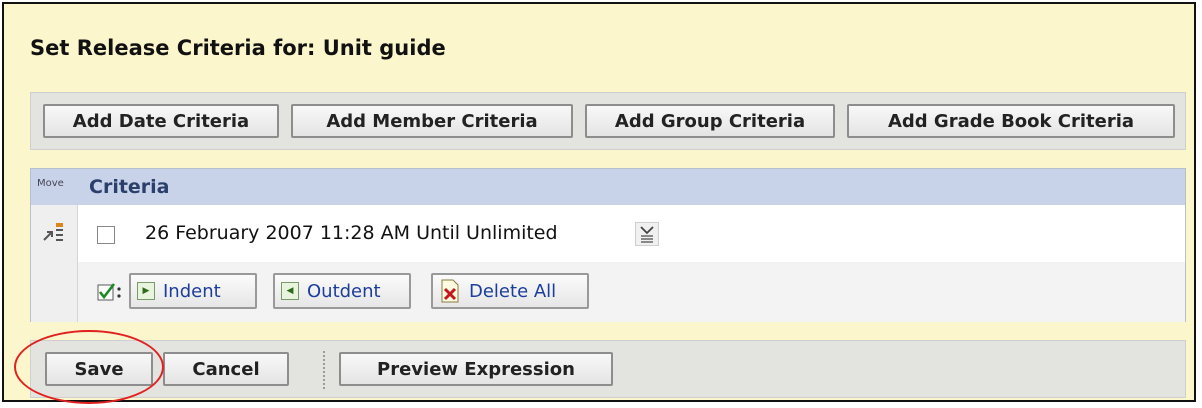  I want to click on indent-icon: ▶, so click(146, 291).